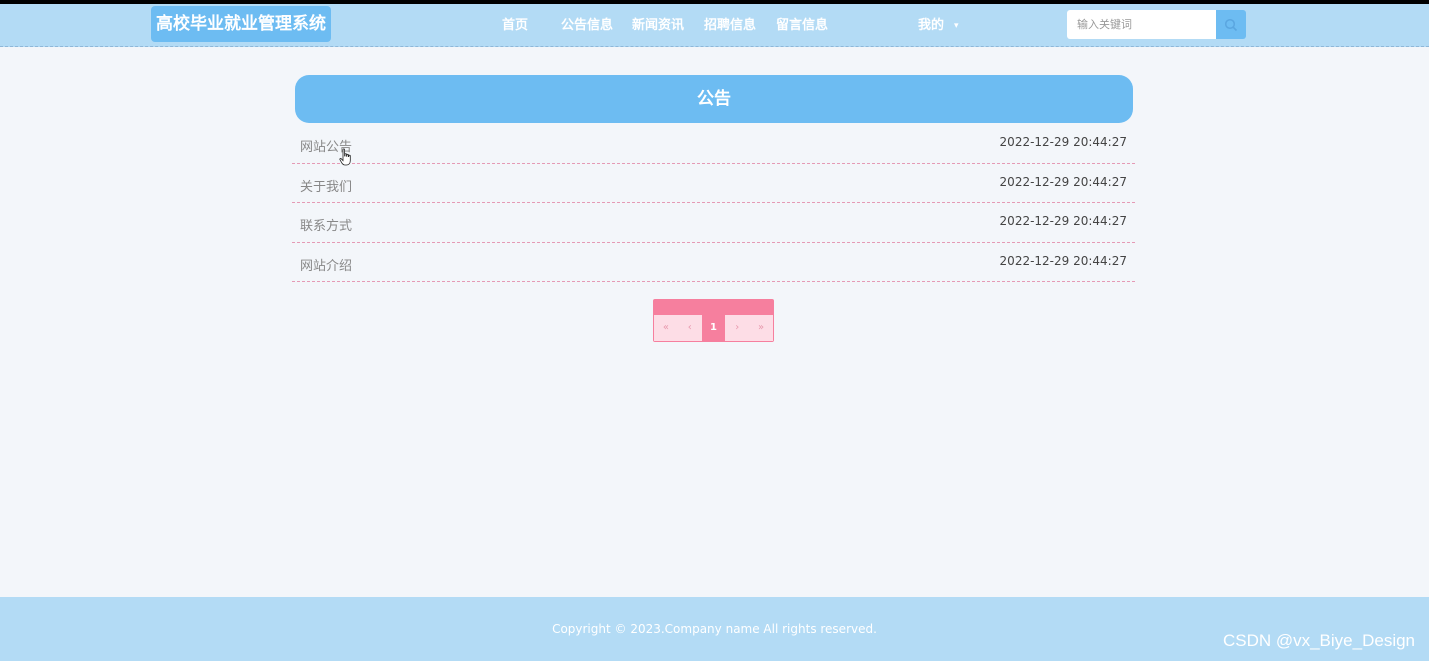 The height and width of the screenshot is (661, 1429). I want to click on search-icon, so click(1231, 24).